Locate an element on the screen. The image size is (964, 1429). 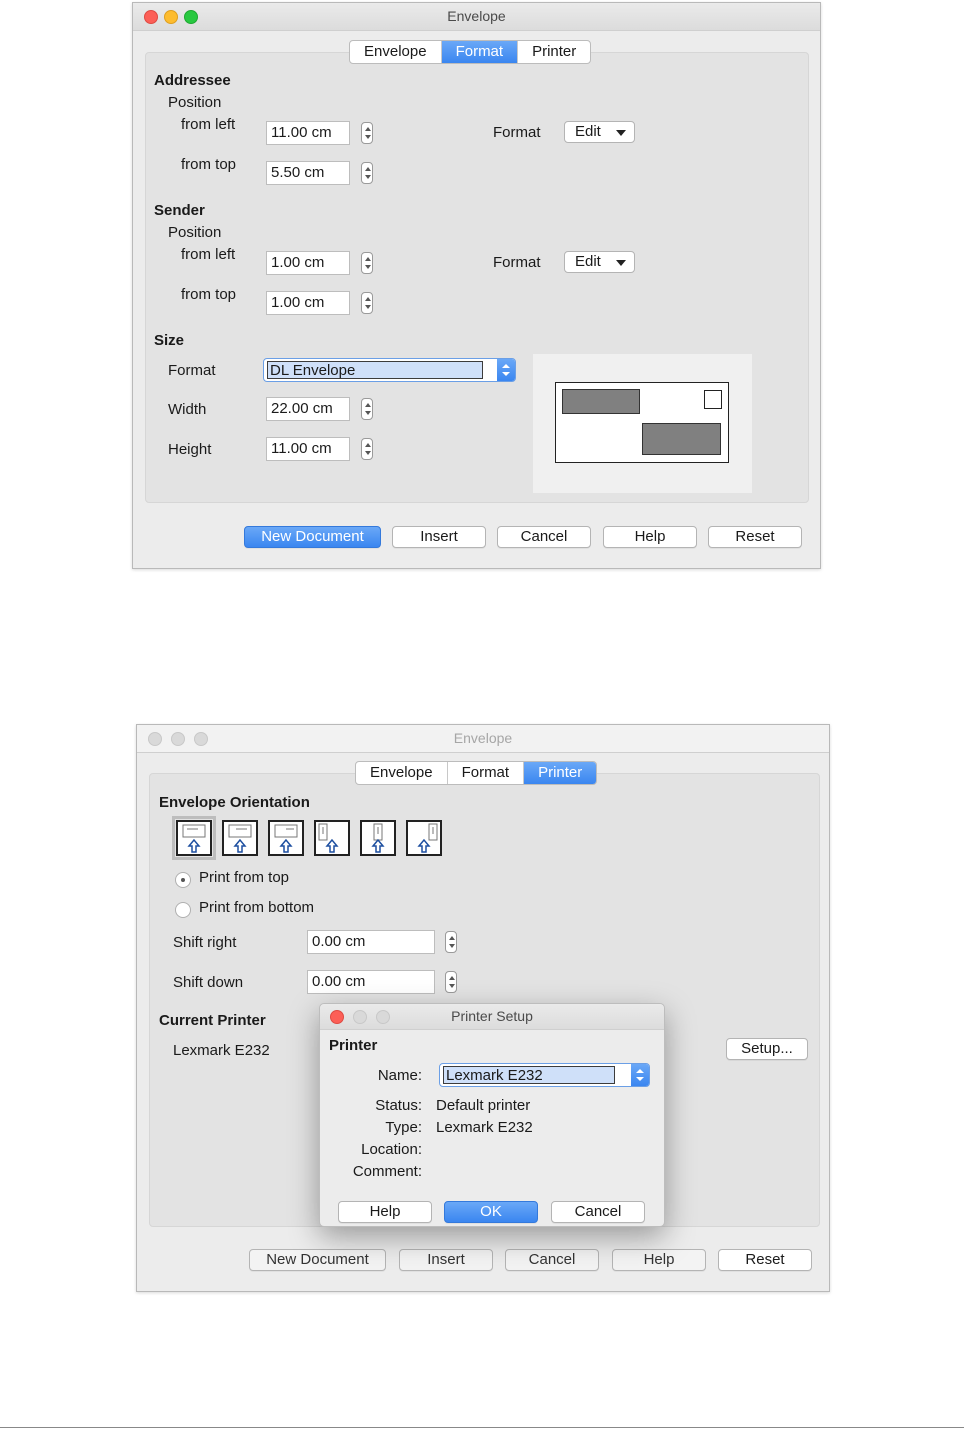
envelope-preview-area is located at coordinates (642, 423).